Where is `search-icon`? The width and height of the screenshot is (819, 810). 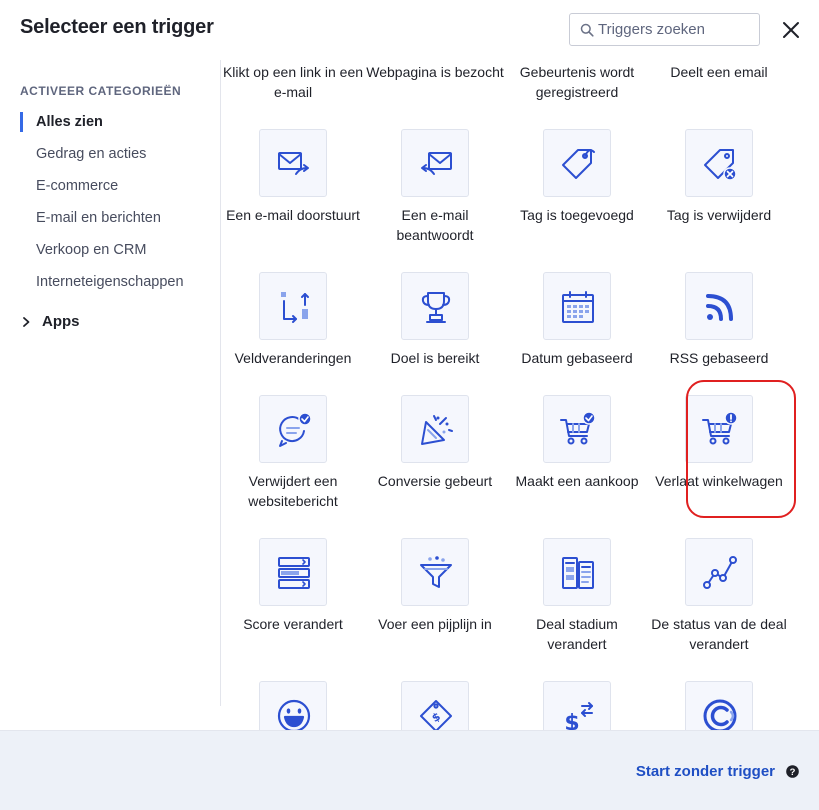 search-icon is located at coordinates (587, 30).